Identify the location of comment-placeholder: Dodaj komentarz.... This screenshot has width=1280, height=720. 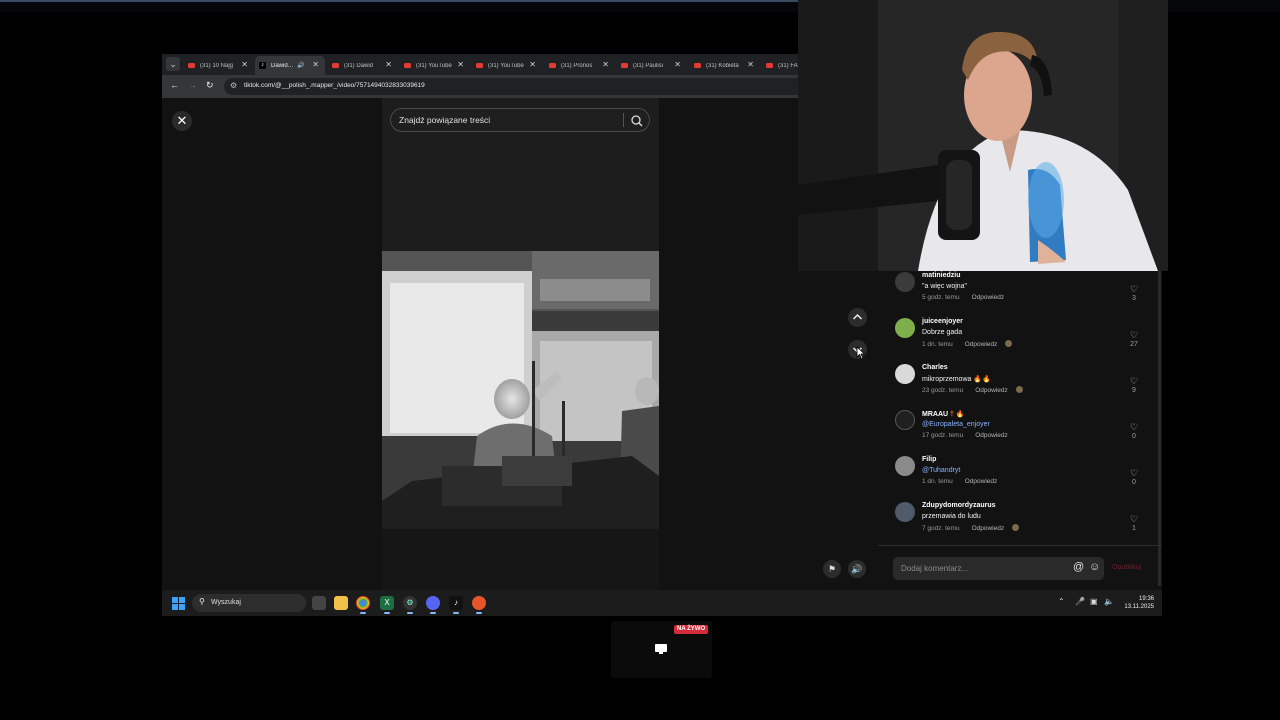
(935, 568).